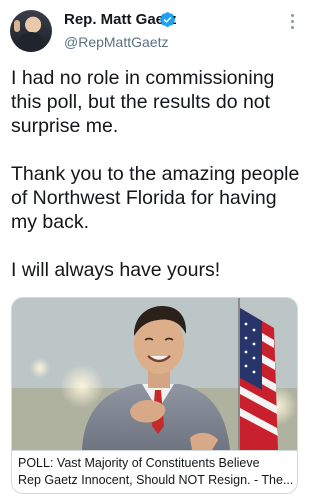  What do you see at coordinates (31, 31) in the screenshot?
I see `avatar` at bounding box center [31, 31].